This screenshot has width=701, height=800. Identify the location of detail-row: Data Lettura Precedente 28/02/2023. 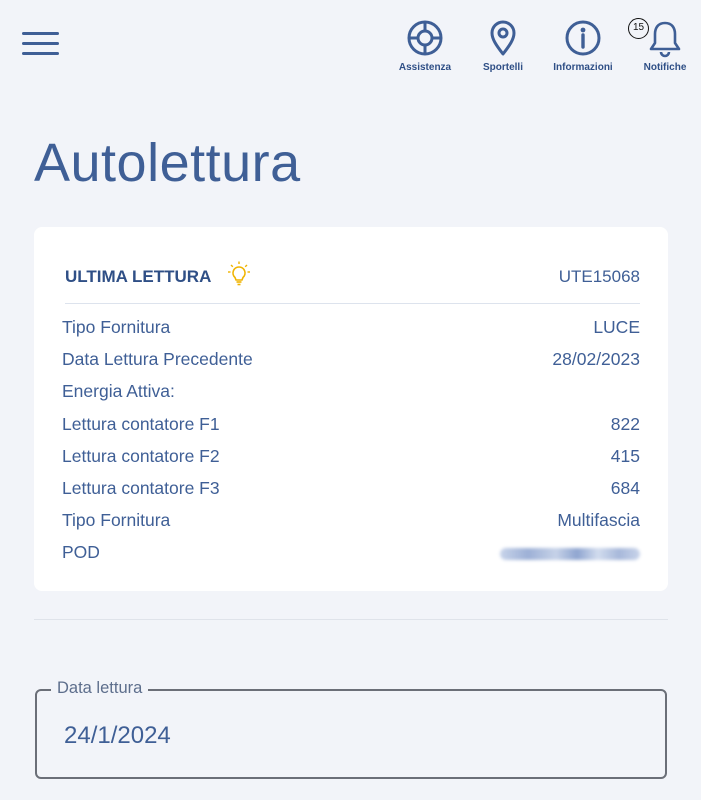
(351, 359).